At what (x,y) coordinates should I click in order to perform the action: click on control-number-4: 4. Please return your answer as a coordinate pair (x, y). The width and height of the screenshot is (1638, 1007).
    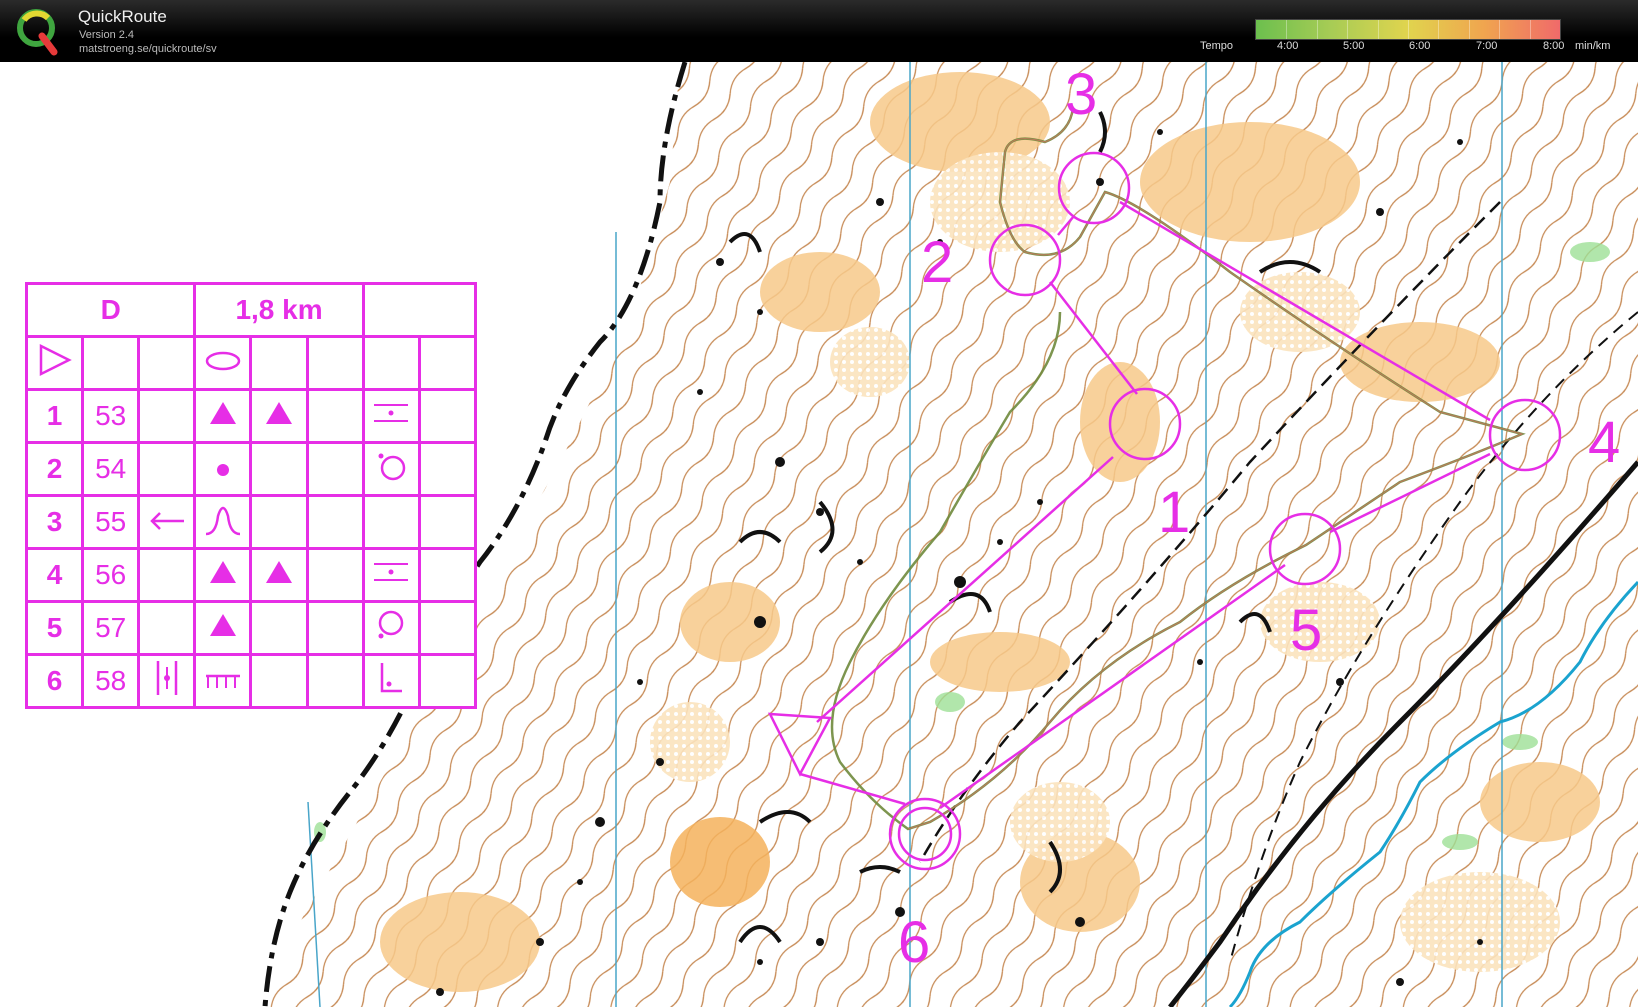
    Looking at the image, I should click on (1604, 442).